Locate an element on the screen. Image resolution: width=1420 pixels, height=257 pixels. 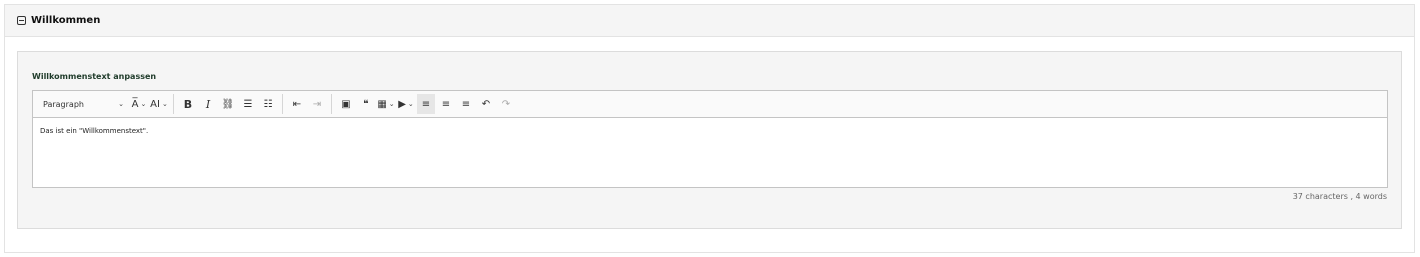
align-right-icon: ≡ is located at coordinates (446, 104).